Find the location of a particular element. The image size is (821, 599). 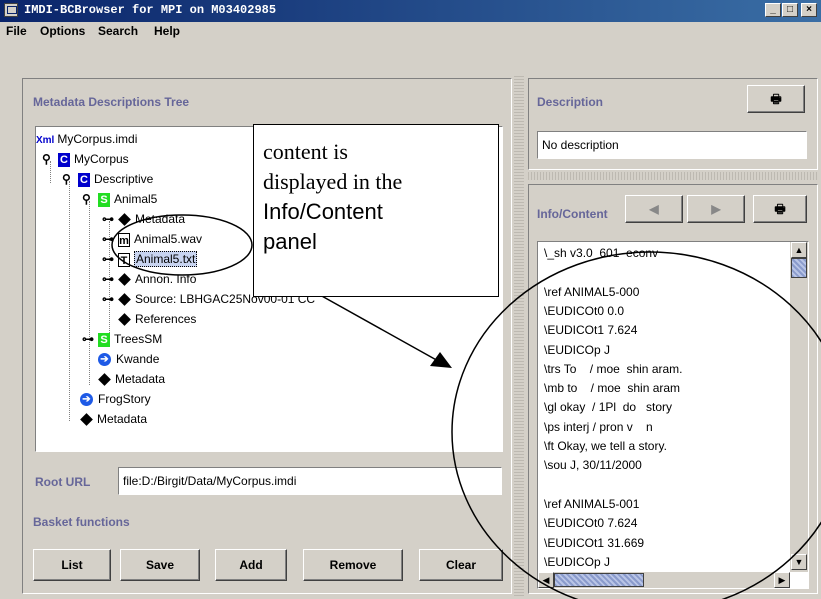

callout-arrow-line is located at coordinates (380, 328).